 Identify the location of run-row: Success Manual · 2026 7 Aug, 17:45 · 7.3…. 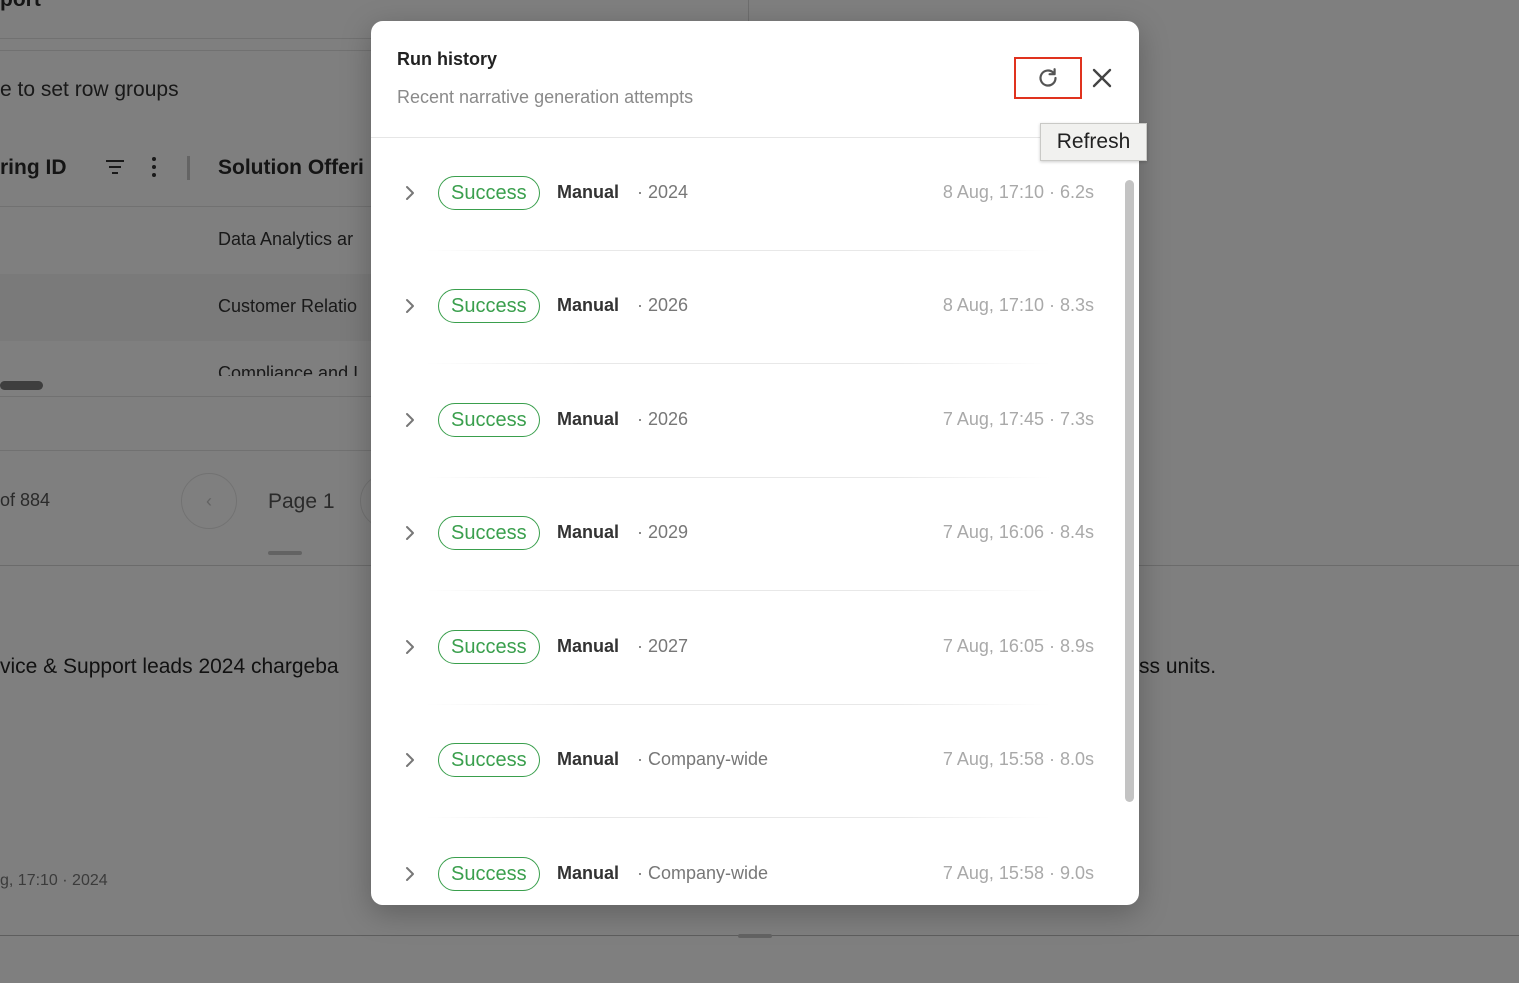
(746, 421).